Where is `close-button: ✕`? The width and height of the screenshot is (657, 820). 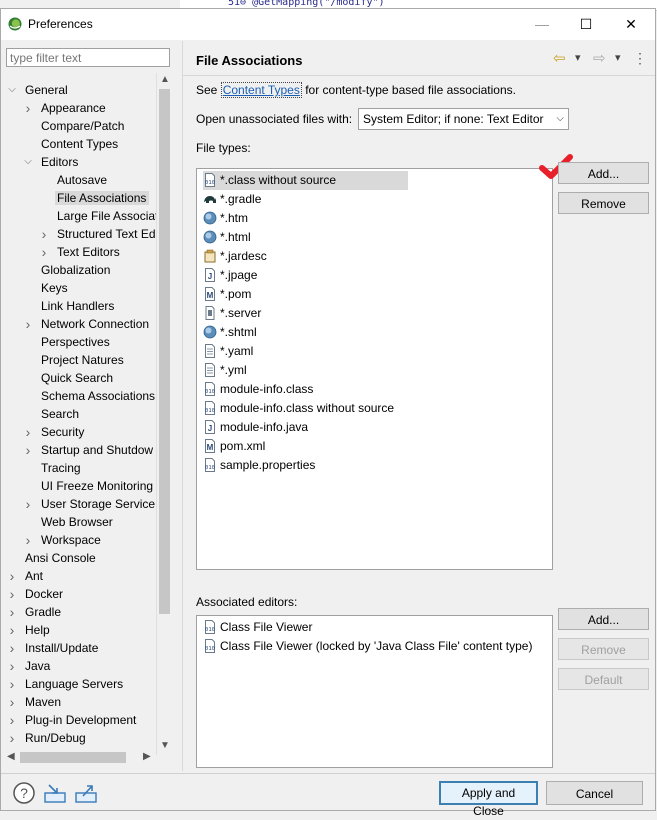 close-button: ✕ is located at coordinates (631, 24).